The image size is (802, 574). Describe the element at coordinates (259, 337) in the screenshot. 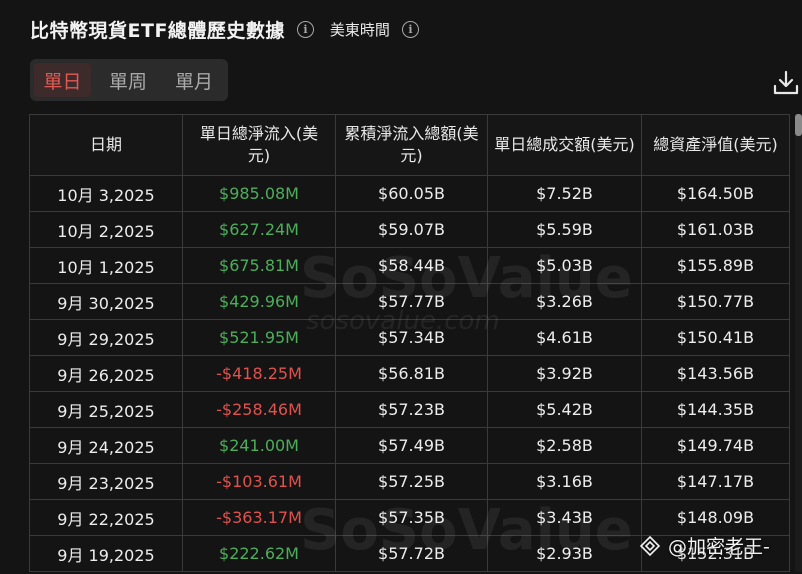

I see `daily-net-inflow-cell: $521.95M` at that location.